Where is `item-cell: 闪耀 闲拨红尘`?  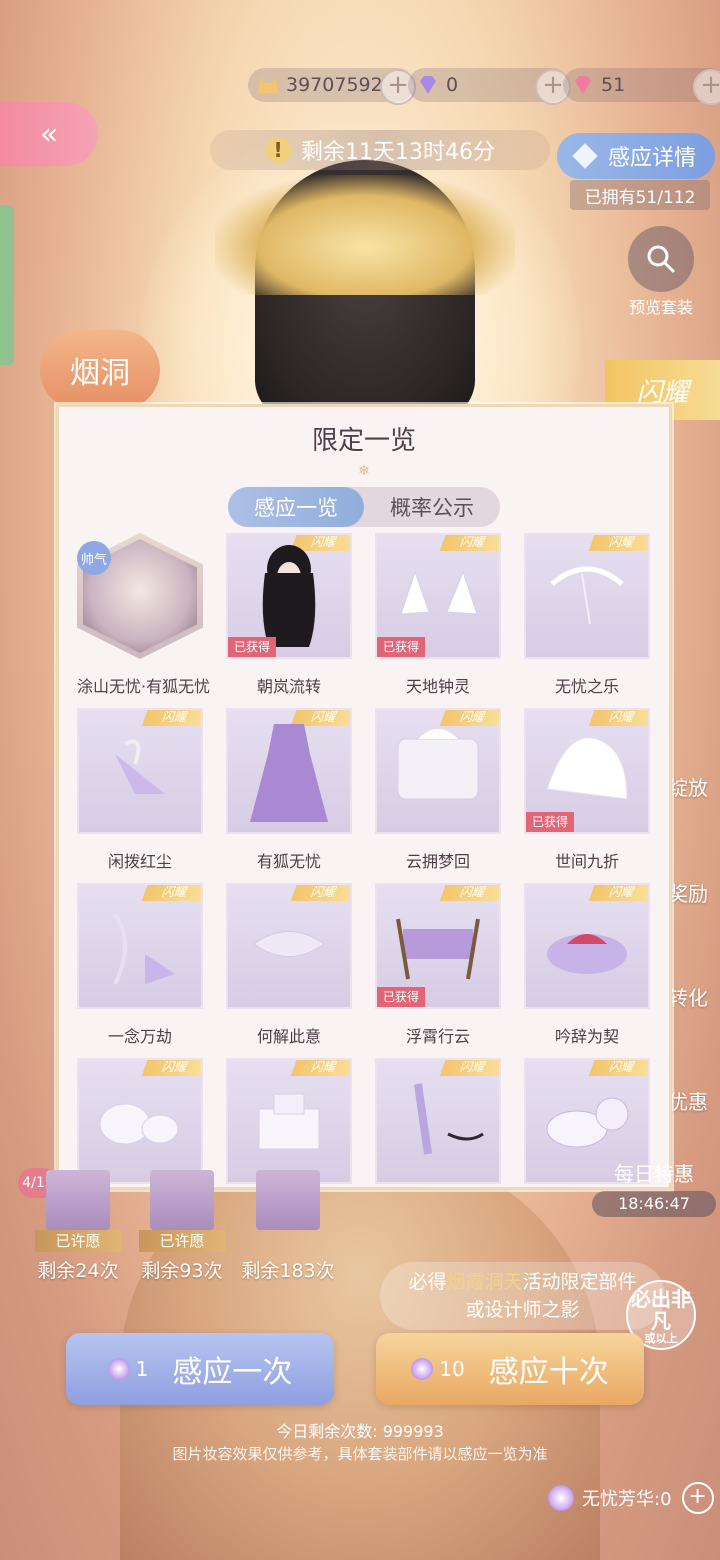
item-cell: 闪耀 闲拨红尘 is located at coordinates (140, 795).